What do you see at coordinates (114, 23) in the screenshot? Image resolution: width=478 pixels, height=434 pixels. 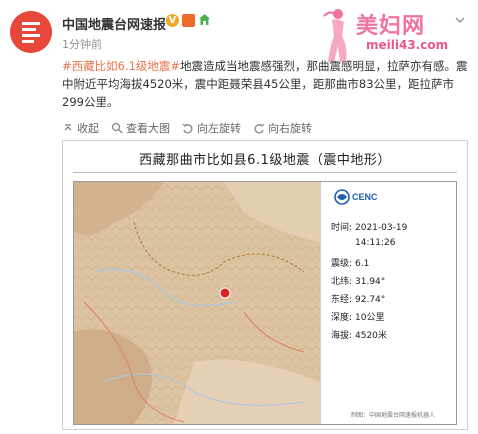 I see `account-name: 中国地震台网速报` at bounding box center [114, 23].